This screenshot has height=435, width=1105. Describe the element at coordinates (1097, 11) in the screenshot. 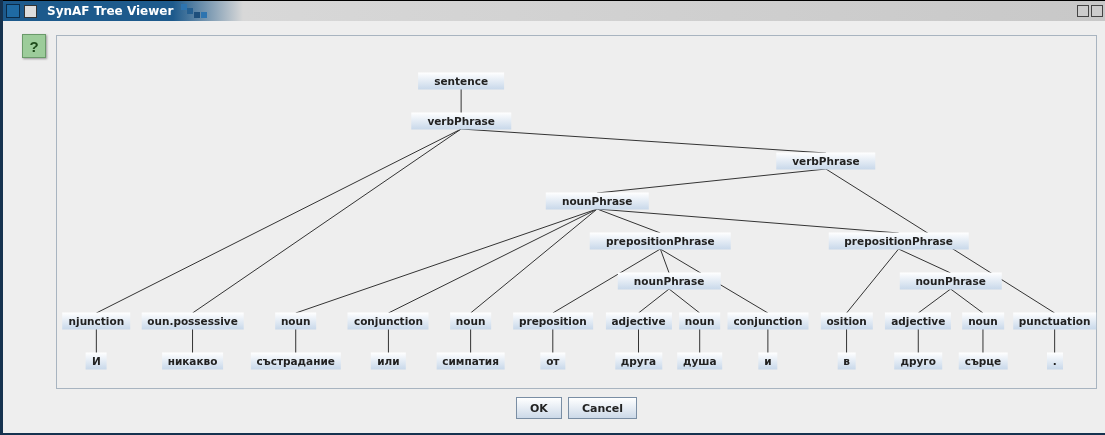

I see `close-button` at that location.